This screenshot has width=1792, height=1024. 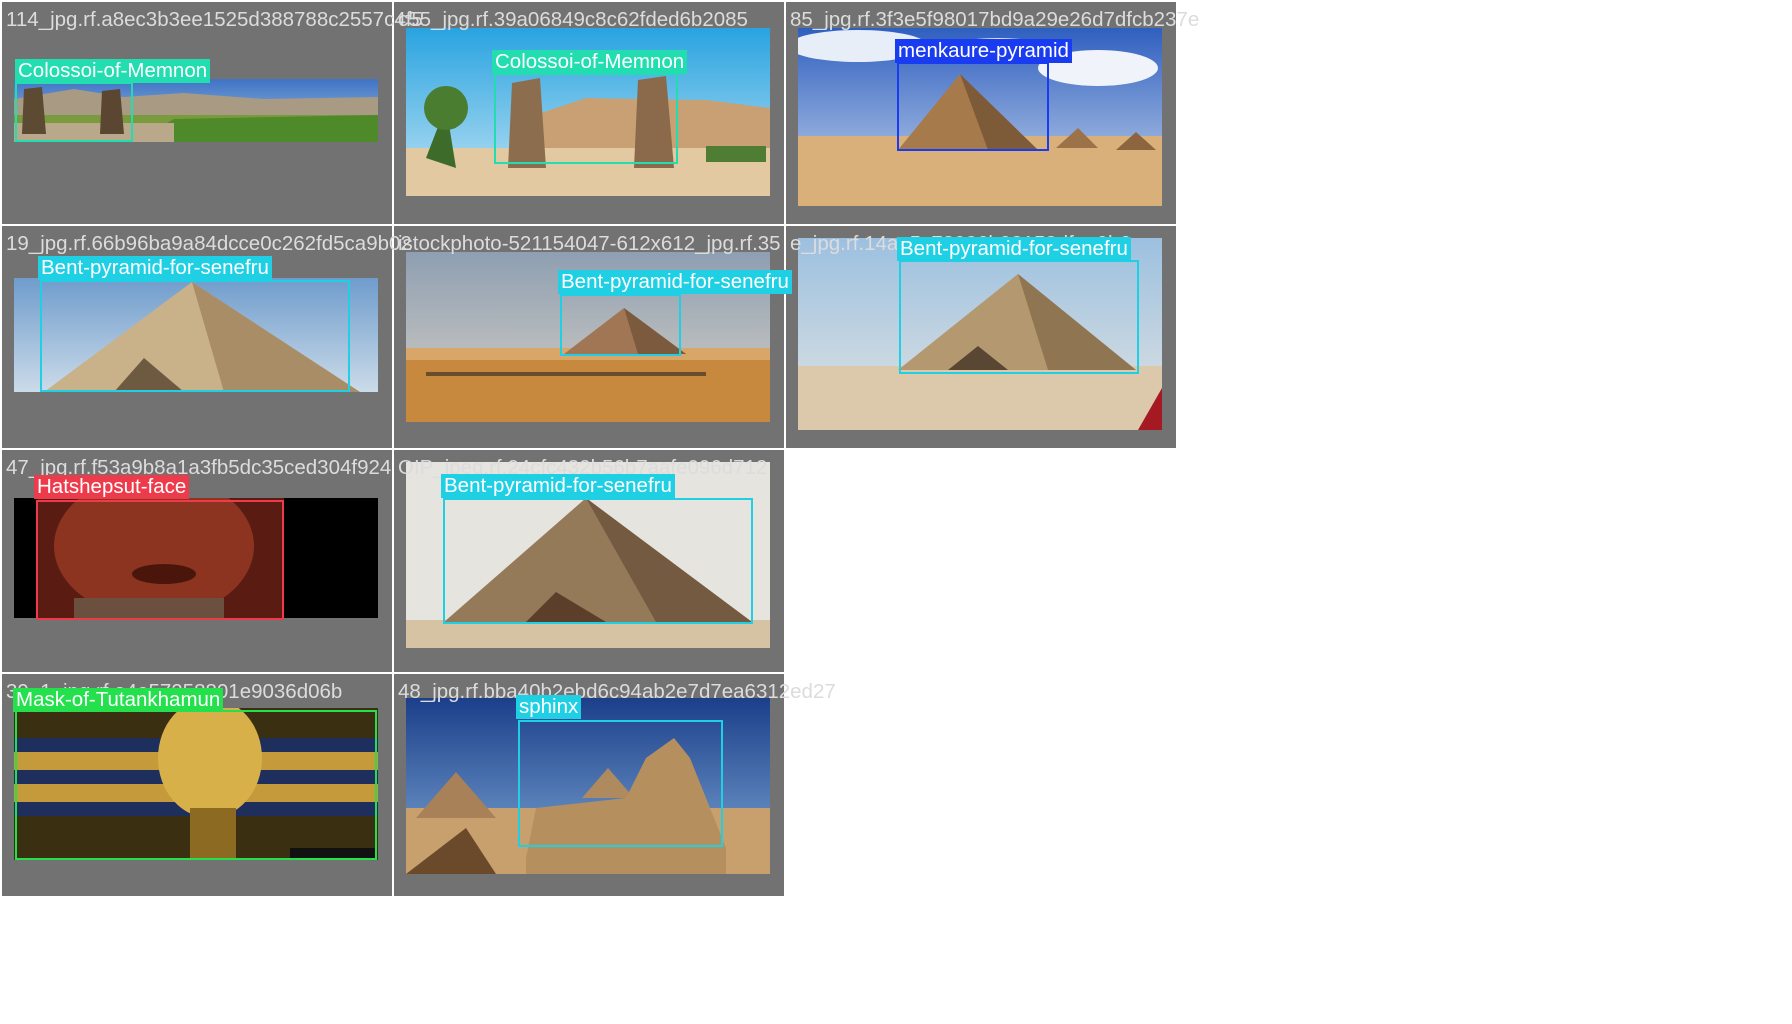 What do you see at coordinates (209, 243) in the screenshot?
I see `filename-caption-4: 19_jpg.rf.66b96ba9a84dcce0c262fd5ca9b02` at bounding box center [209, 243].